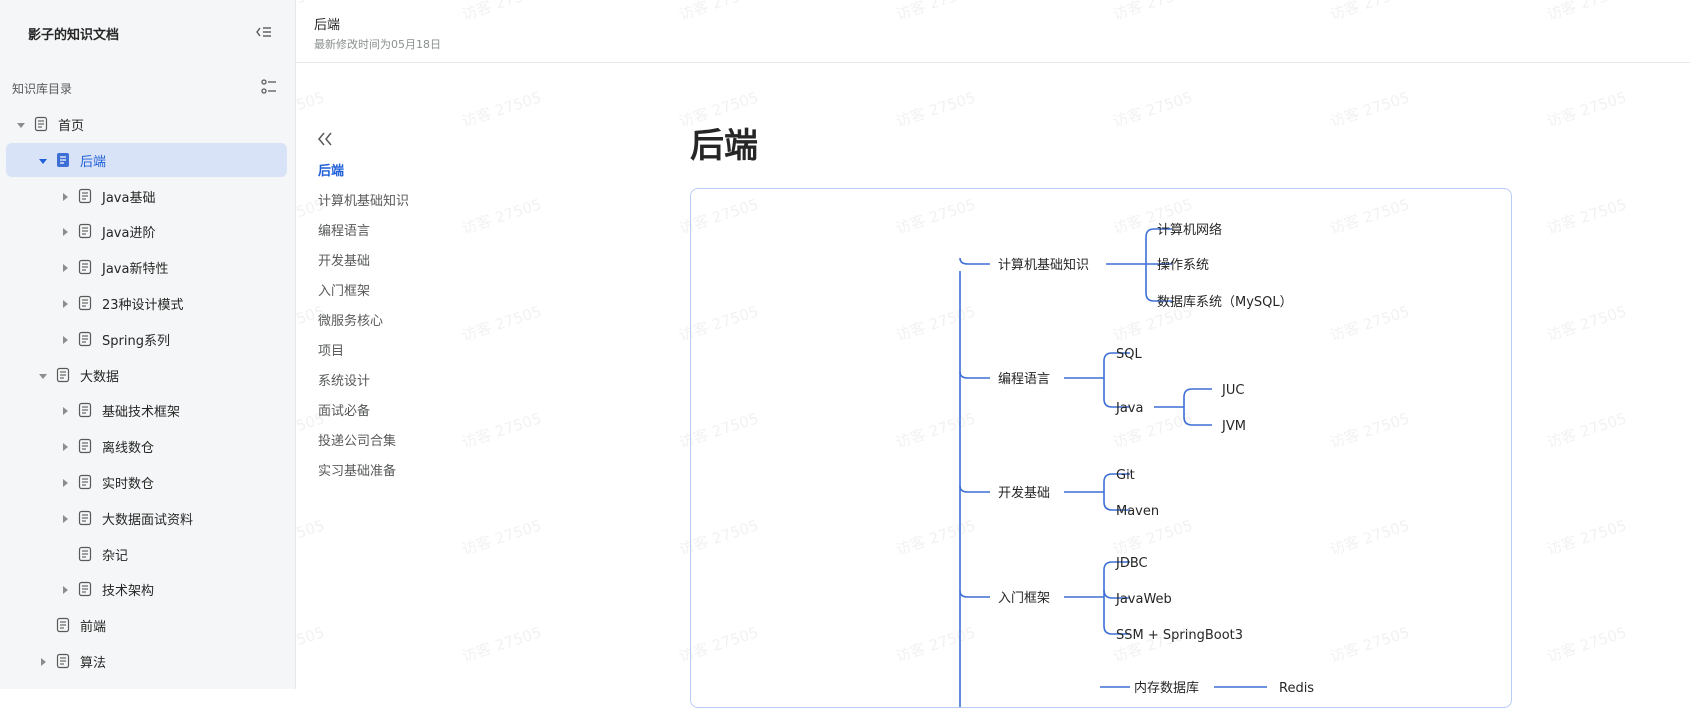 This screenshot has width=1690, height=708. I want to click on sidebar-item-label: 前端, so click(93, 628).